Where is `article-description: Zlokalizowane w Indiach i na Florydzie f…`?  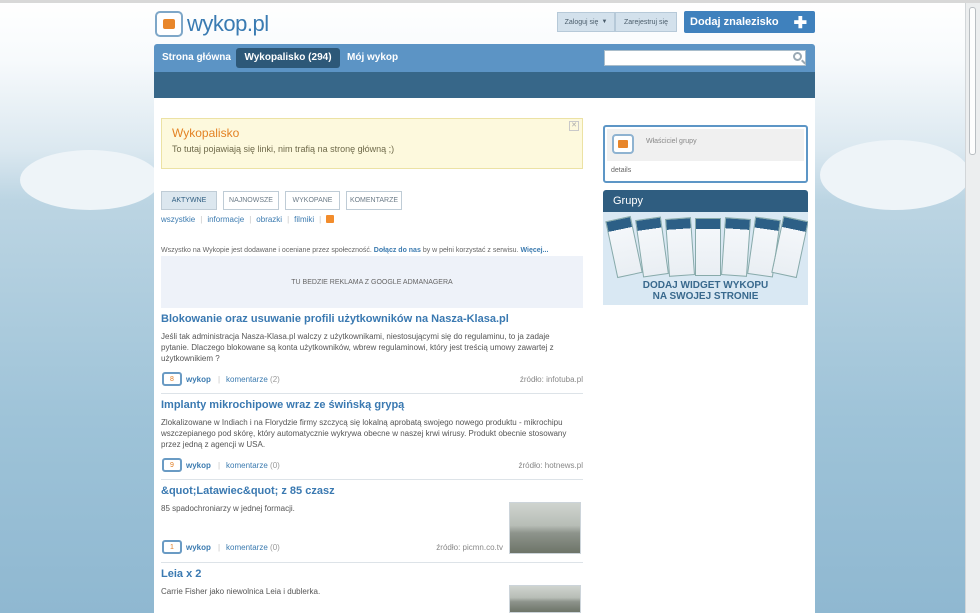
article-description: Zlokalizowane w Indiach i na Florydzie f… is located at coordinates (364, 433).